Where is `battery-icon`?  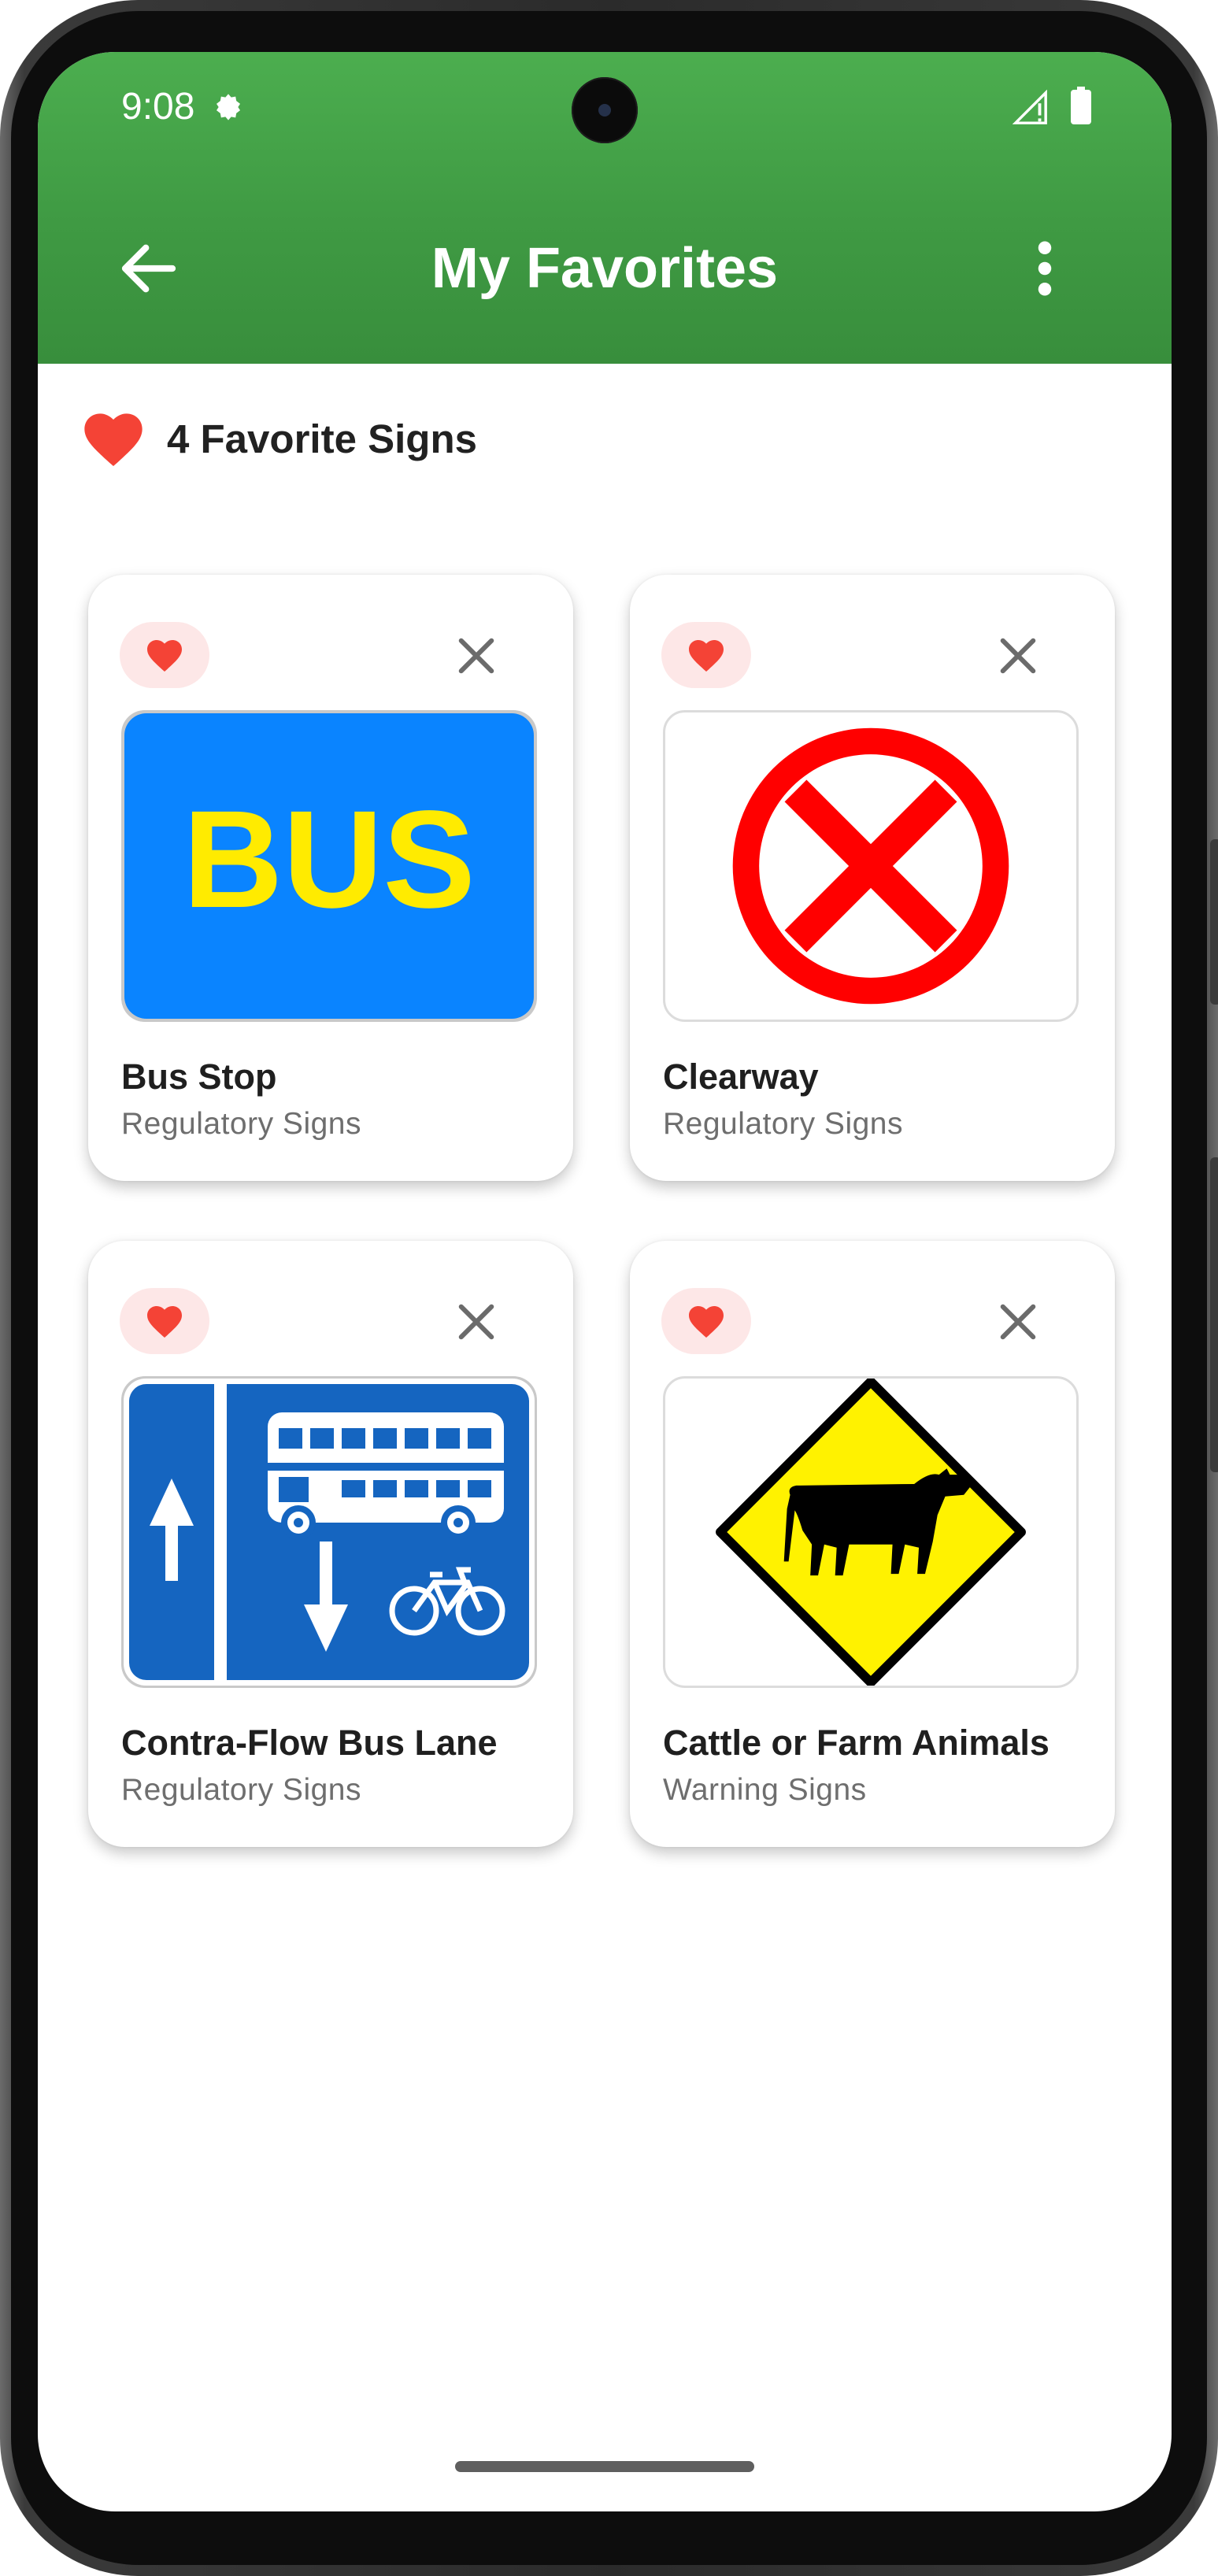 battery-icon is located at coordinates (1081, 105).